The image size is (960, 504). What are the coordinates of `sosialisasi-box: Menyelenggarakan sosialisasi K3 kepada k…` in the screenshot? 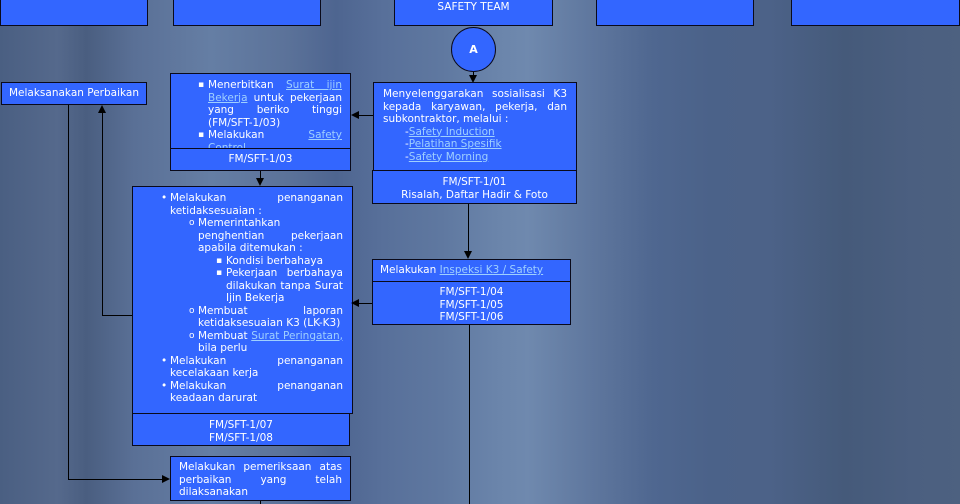 It's located at (475, 126).